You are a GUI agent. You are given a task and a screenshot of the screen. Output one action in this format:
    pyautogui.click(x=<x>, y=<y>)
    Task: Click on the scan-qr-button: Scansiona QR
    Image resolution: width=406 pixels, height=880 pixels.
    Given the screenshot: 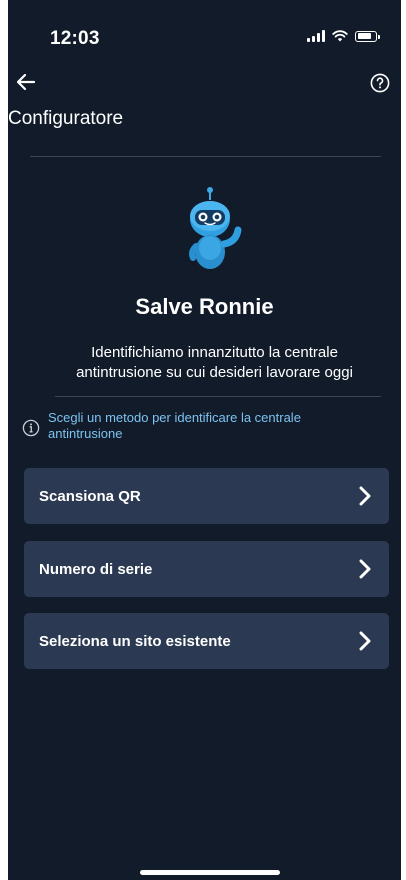 What is the action you would take?
    pyautogui.click(x=206, y=496)
    